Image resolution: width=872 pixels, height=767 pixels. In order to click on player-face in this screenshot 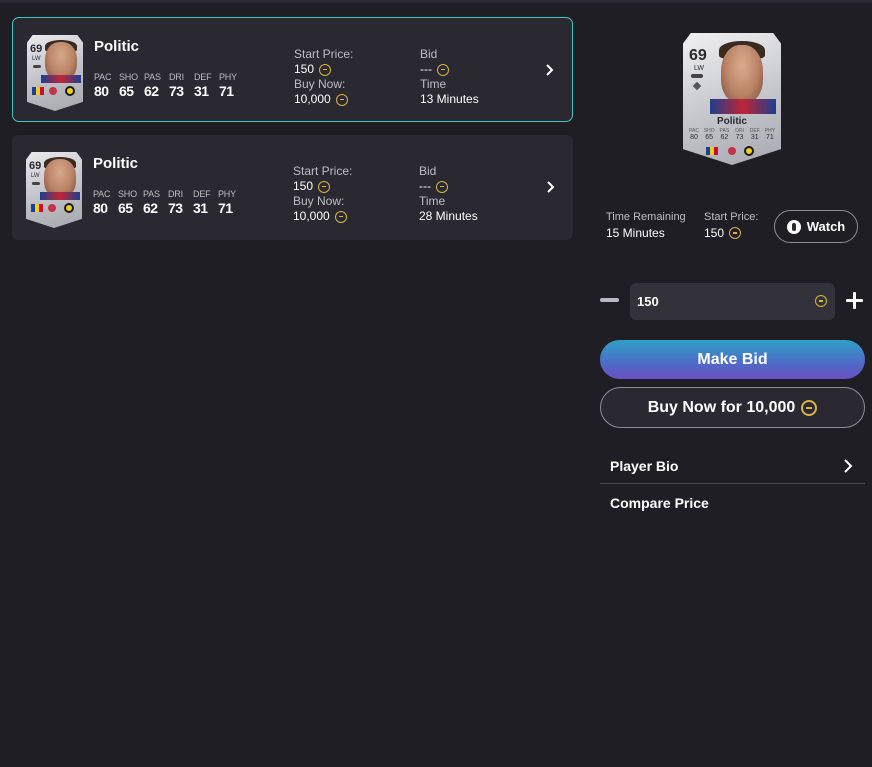, I will do `click(742, 74)`.